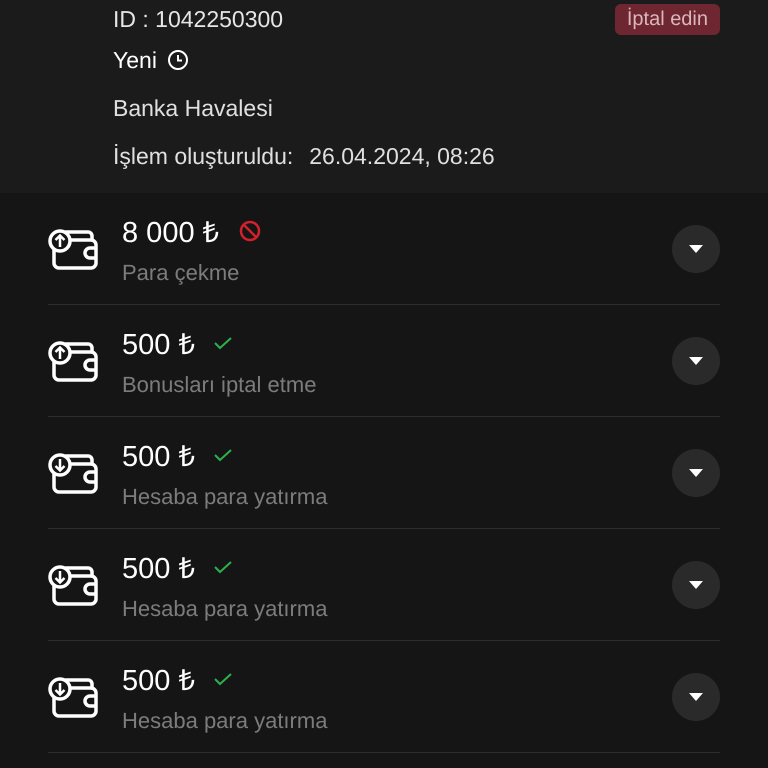 The height and width of the screenshot is (768, 768). What do you see at coordinates (198, 19) in the screenshot?
I see `transaction-id: ID : 1042250300` at bounding box center [198, 19].